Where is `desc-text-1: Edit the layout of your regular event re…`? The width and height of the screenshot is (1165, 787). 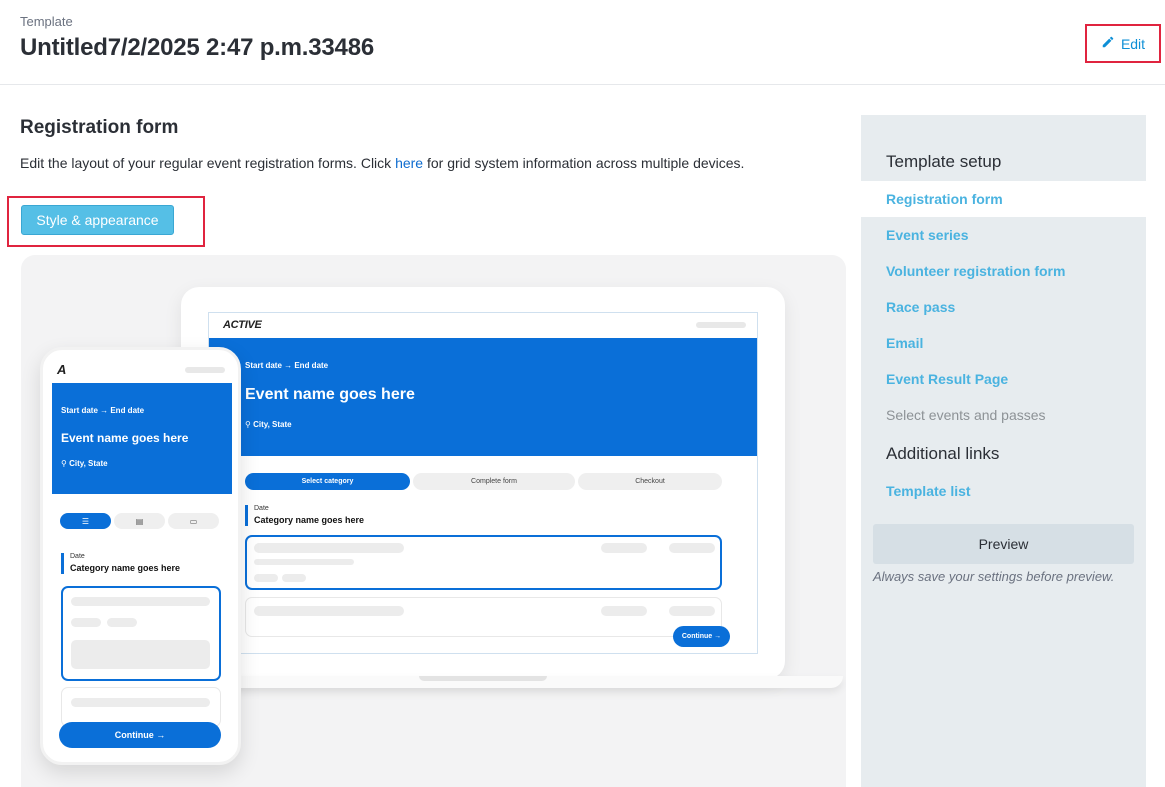 desc-text-1: Edit the layout of your regular event re… is located at coordinates (208, 163).